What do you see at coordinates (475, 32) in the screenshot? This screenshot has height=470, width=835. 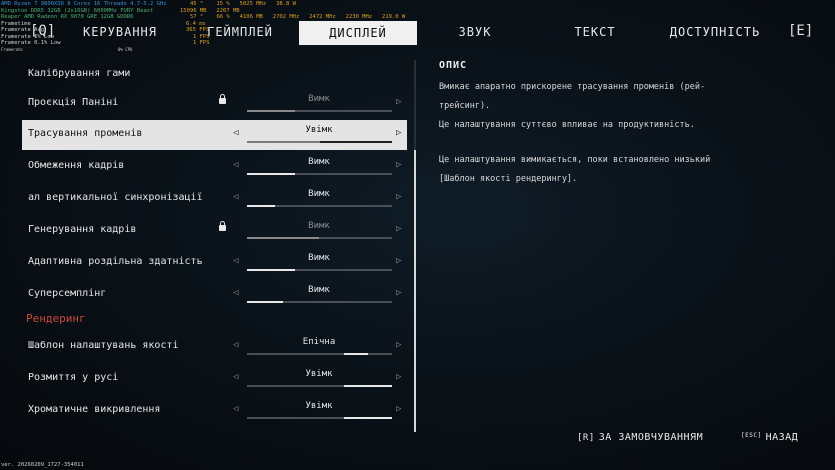 I see `tab-sound: ЗВУК` at bounding box center [475, 32].